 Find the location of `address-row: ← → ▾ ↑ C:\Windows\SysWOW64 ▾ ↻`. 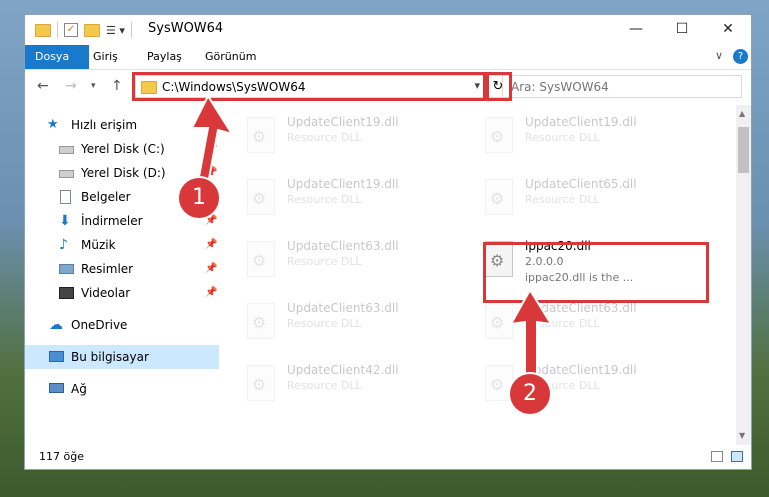

address-row: ← → ▾ ↑ C:\Windows\SysWOW64 ▾ ↻ is located at coordinates (388, 87).